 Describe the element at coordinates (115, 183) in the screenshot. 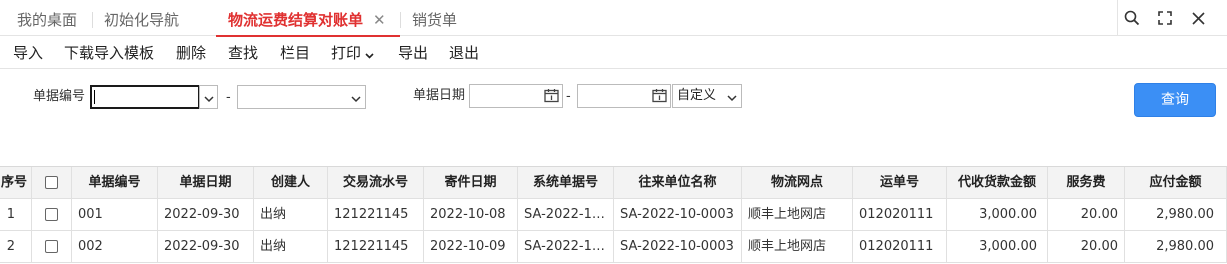

I see `col-doc-no: 单据编号` at that location.